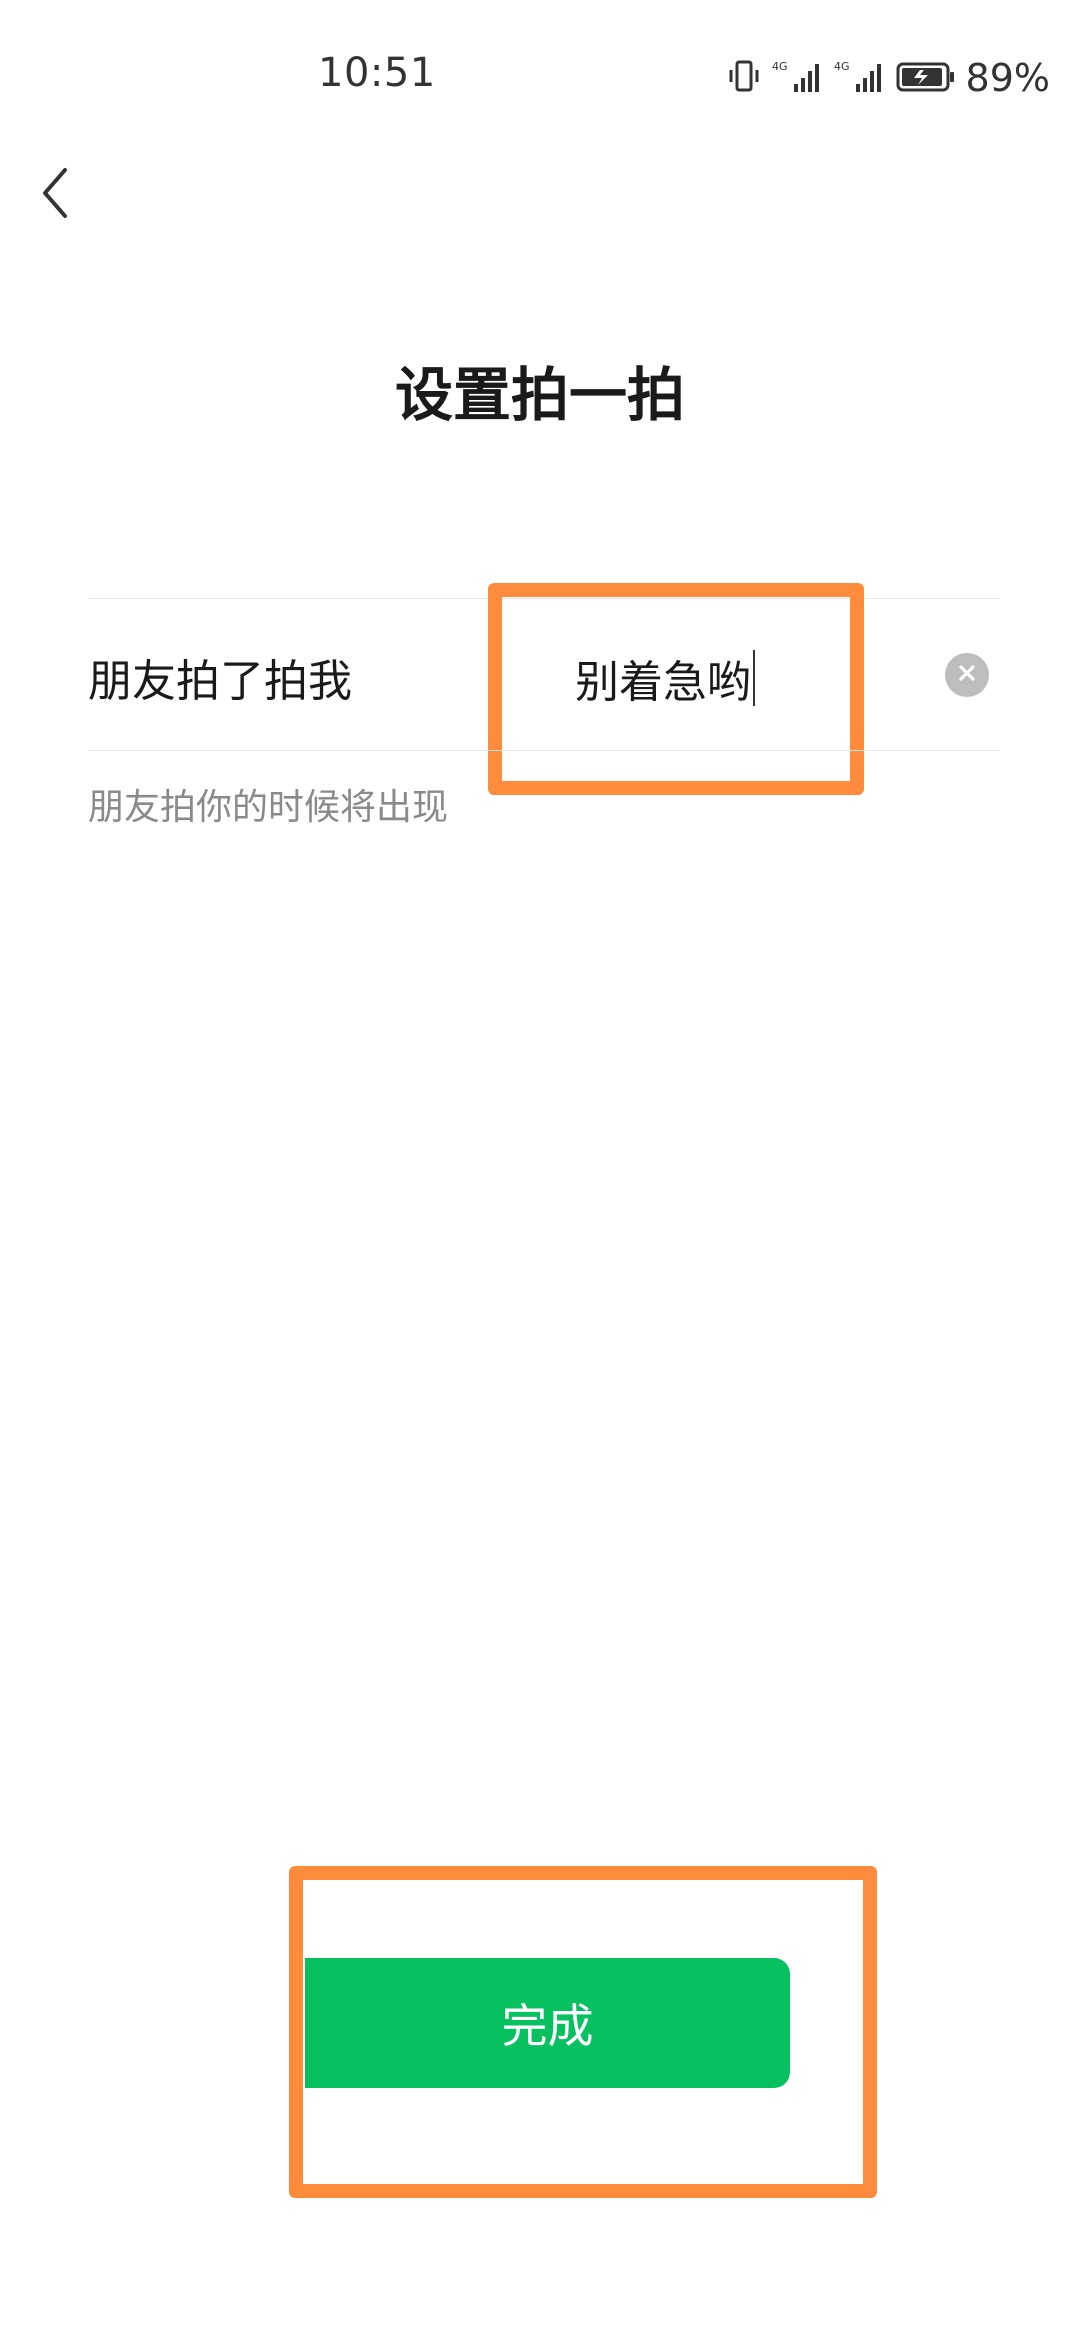 This screenshot has height=2340, width=1080. What do you see at coordinates (377, 73) in the screenshot?
I see `status-time: 10:51` at bounding box center [377, 73].